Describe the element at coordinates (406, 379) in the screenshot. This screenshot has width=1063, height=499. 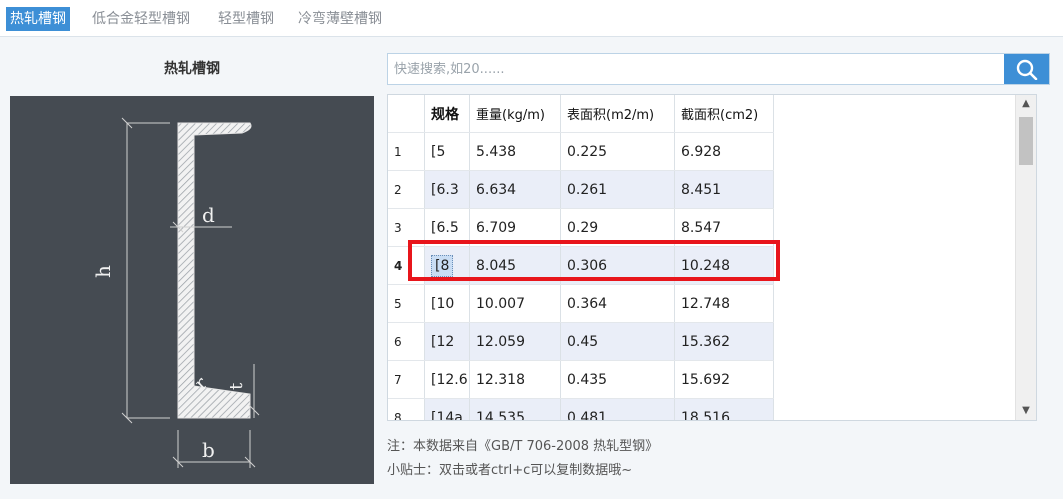
I see `row-index: 7` at that location.